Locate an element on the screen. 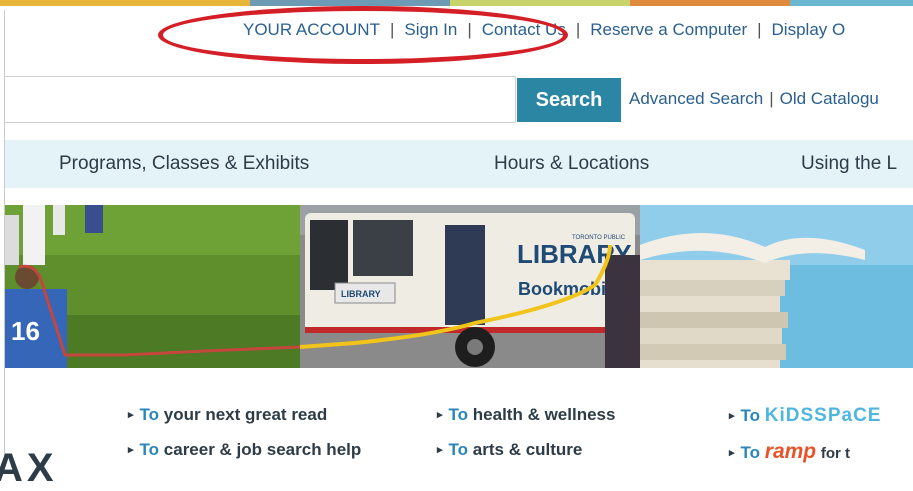 This screenshot has width=913, height=491. ramp-logo: ramp is located at coordinates (790, 451).